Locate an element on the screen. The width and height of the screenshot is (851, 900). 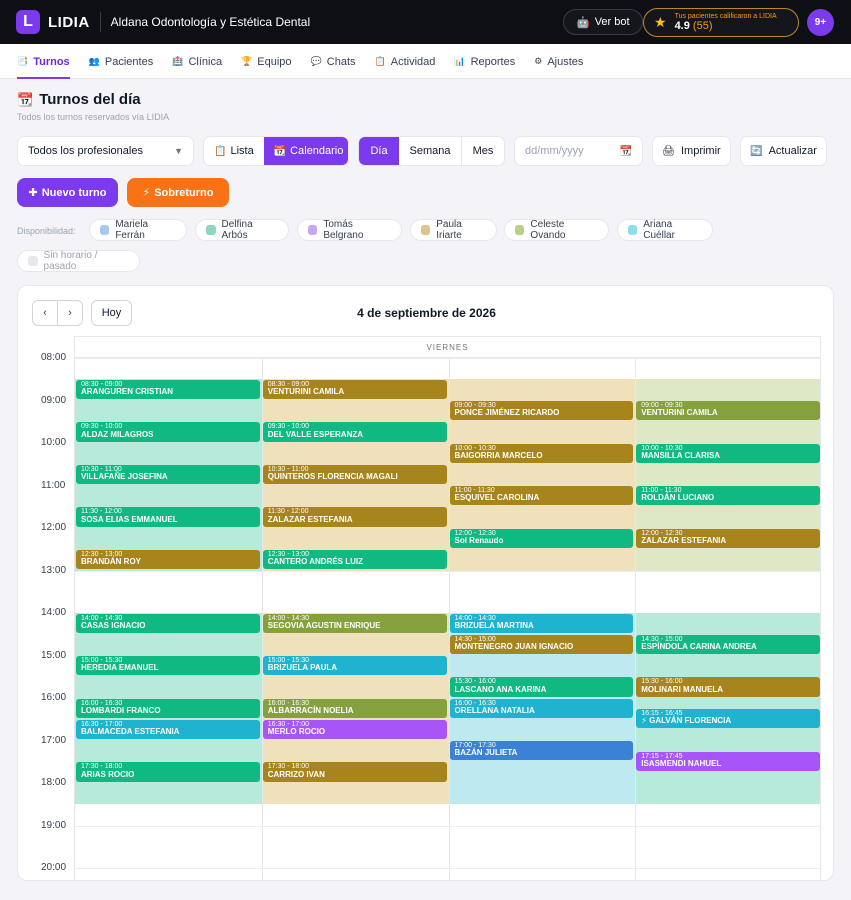
appointment-card: 16:15 - 16:45 ⚡ GALVÁN FLORENCIA is located at coordinates (728, 719).